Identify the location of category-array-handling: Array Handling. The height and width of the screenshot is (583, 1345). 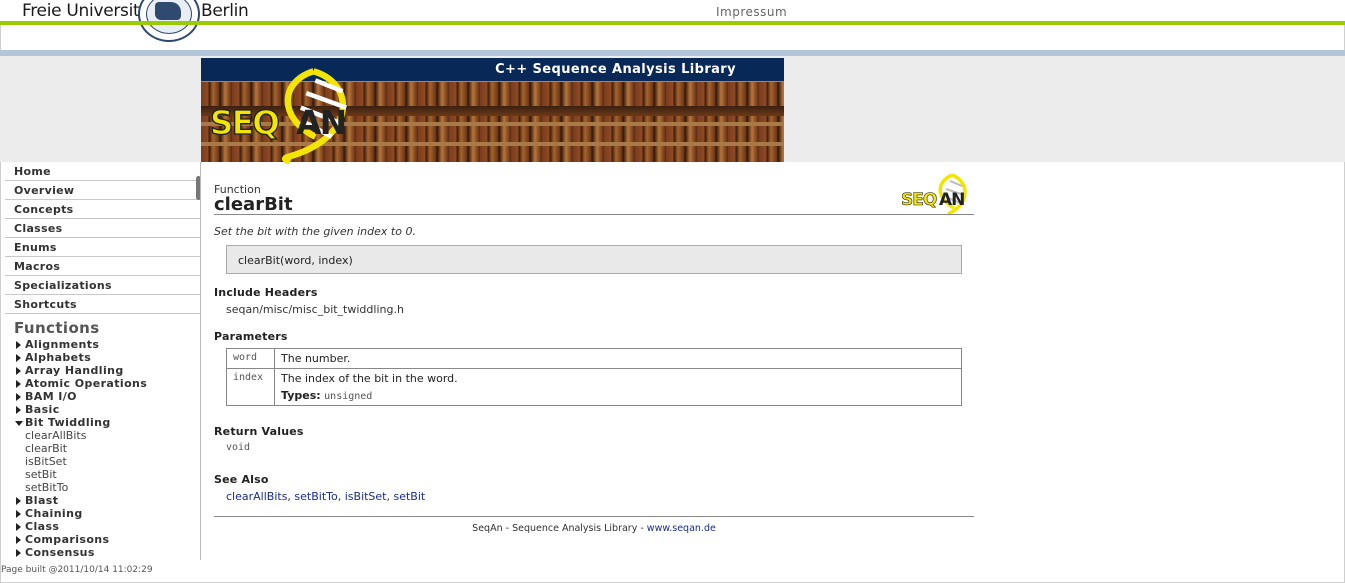
(102, 370).